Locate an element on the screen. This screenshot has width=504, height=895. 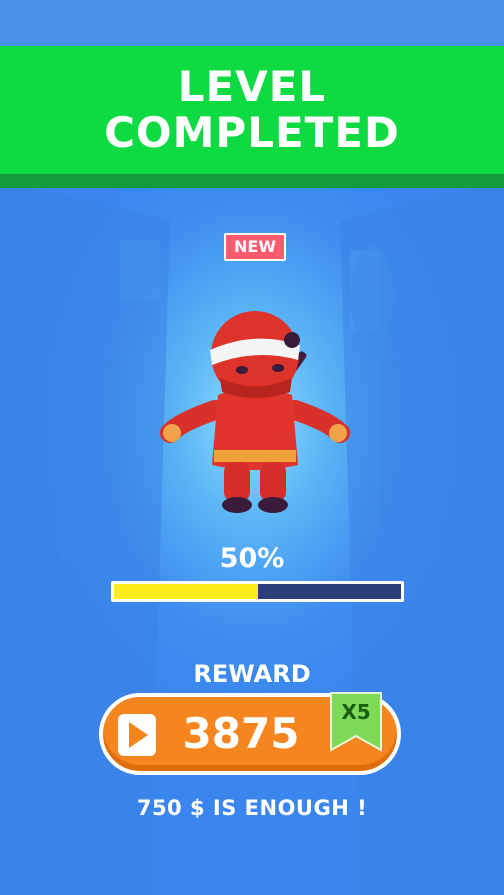
ninja-character-icon is located at coordinates (255, 412).